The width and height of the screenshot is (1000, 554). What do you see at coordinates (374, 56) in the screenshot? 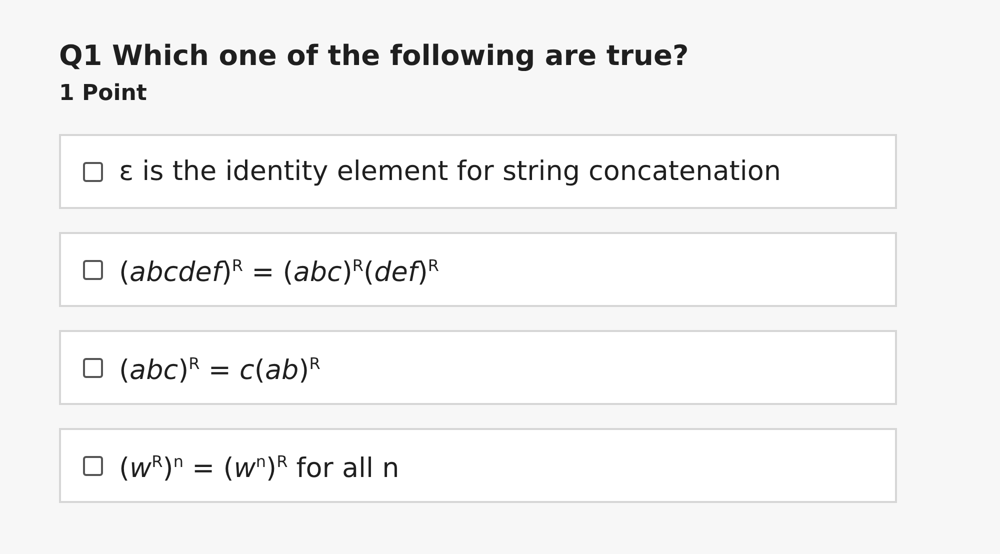
I see `question-title: Q1 Which one of the following are true?` at bounding box center [374, 56].